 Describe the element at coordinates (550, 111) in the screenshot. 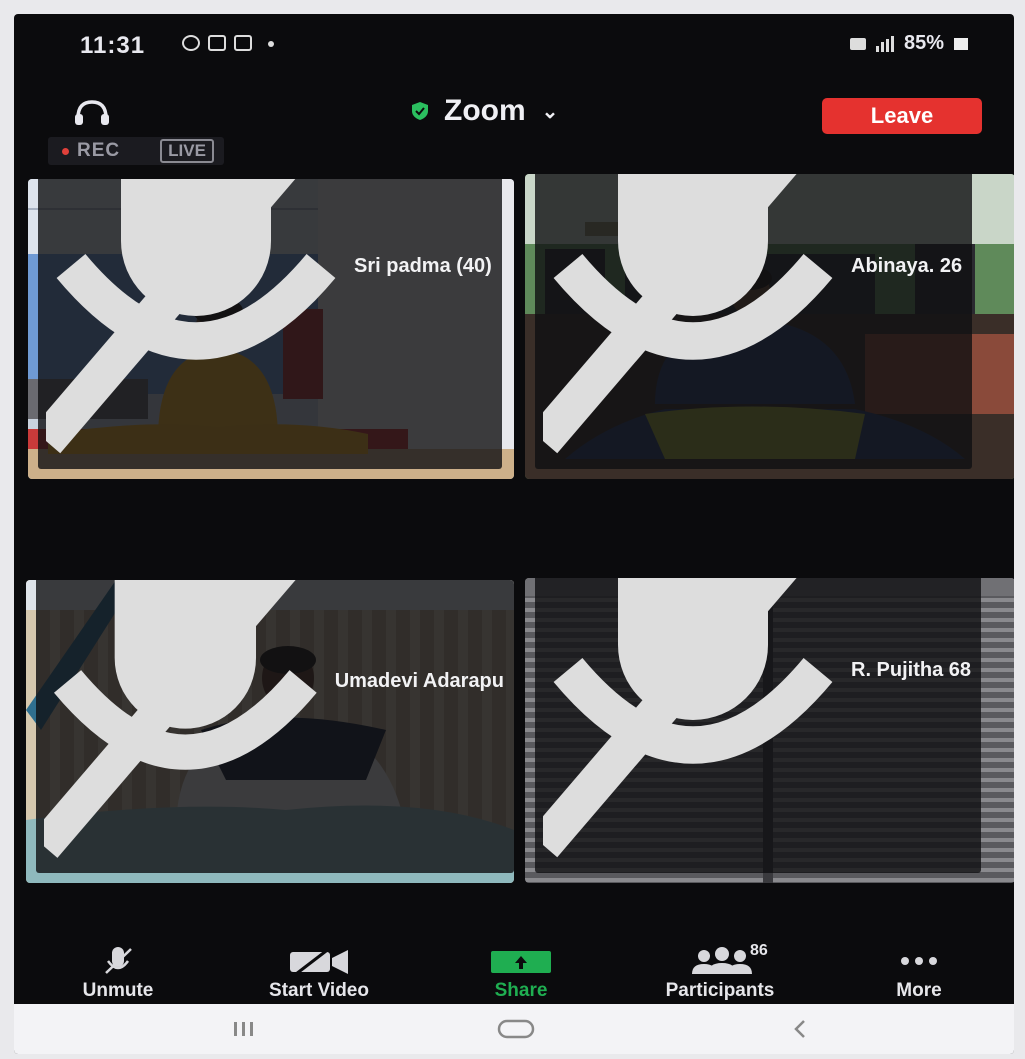

I see `chevron-down-icon: ⌄` at that location.